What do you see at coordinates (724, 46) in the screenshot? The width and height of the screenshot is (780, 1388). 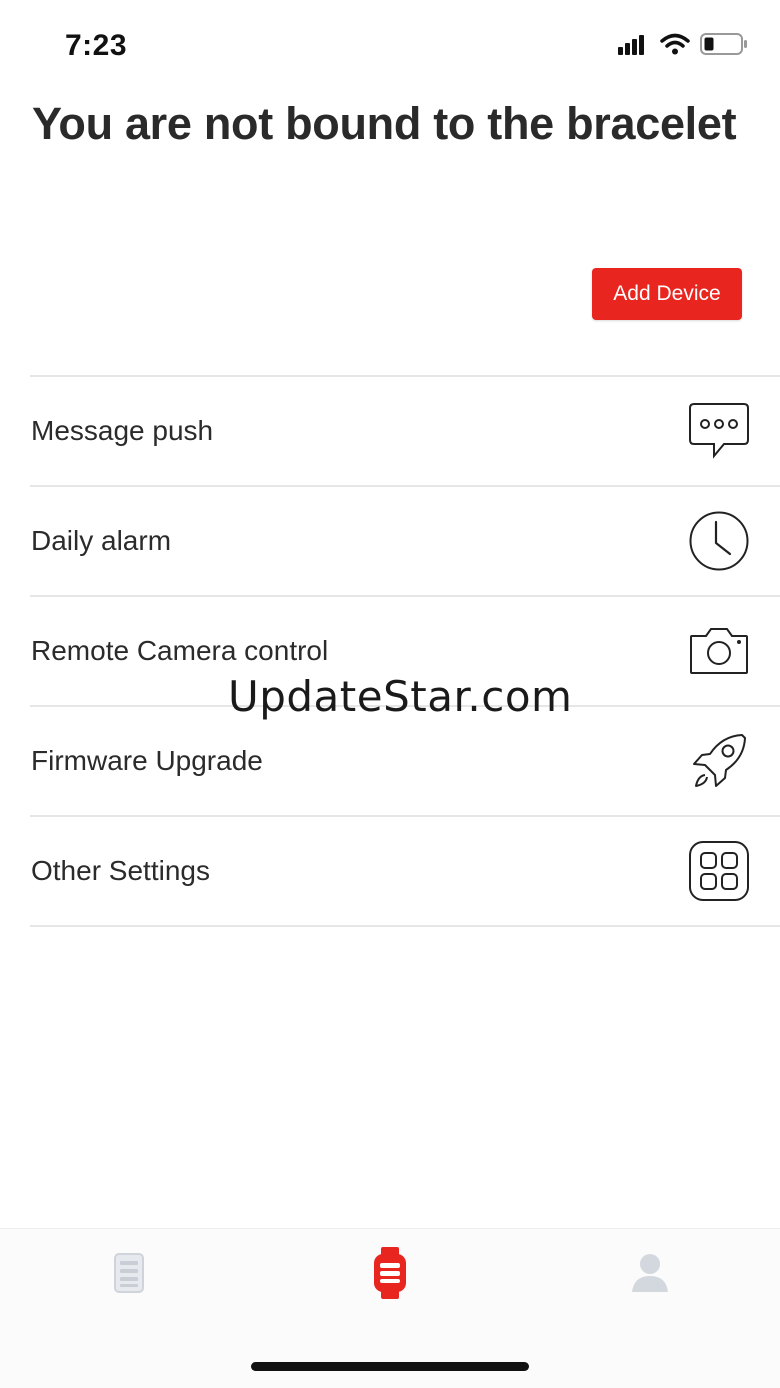 I see `battery-low-icon` at bounding box center [724, 46].